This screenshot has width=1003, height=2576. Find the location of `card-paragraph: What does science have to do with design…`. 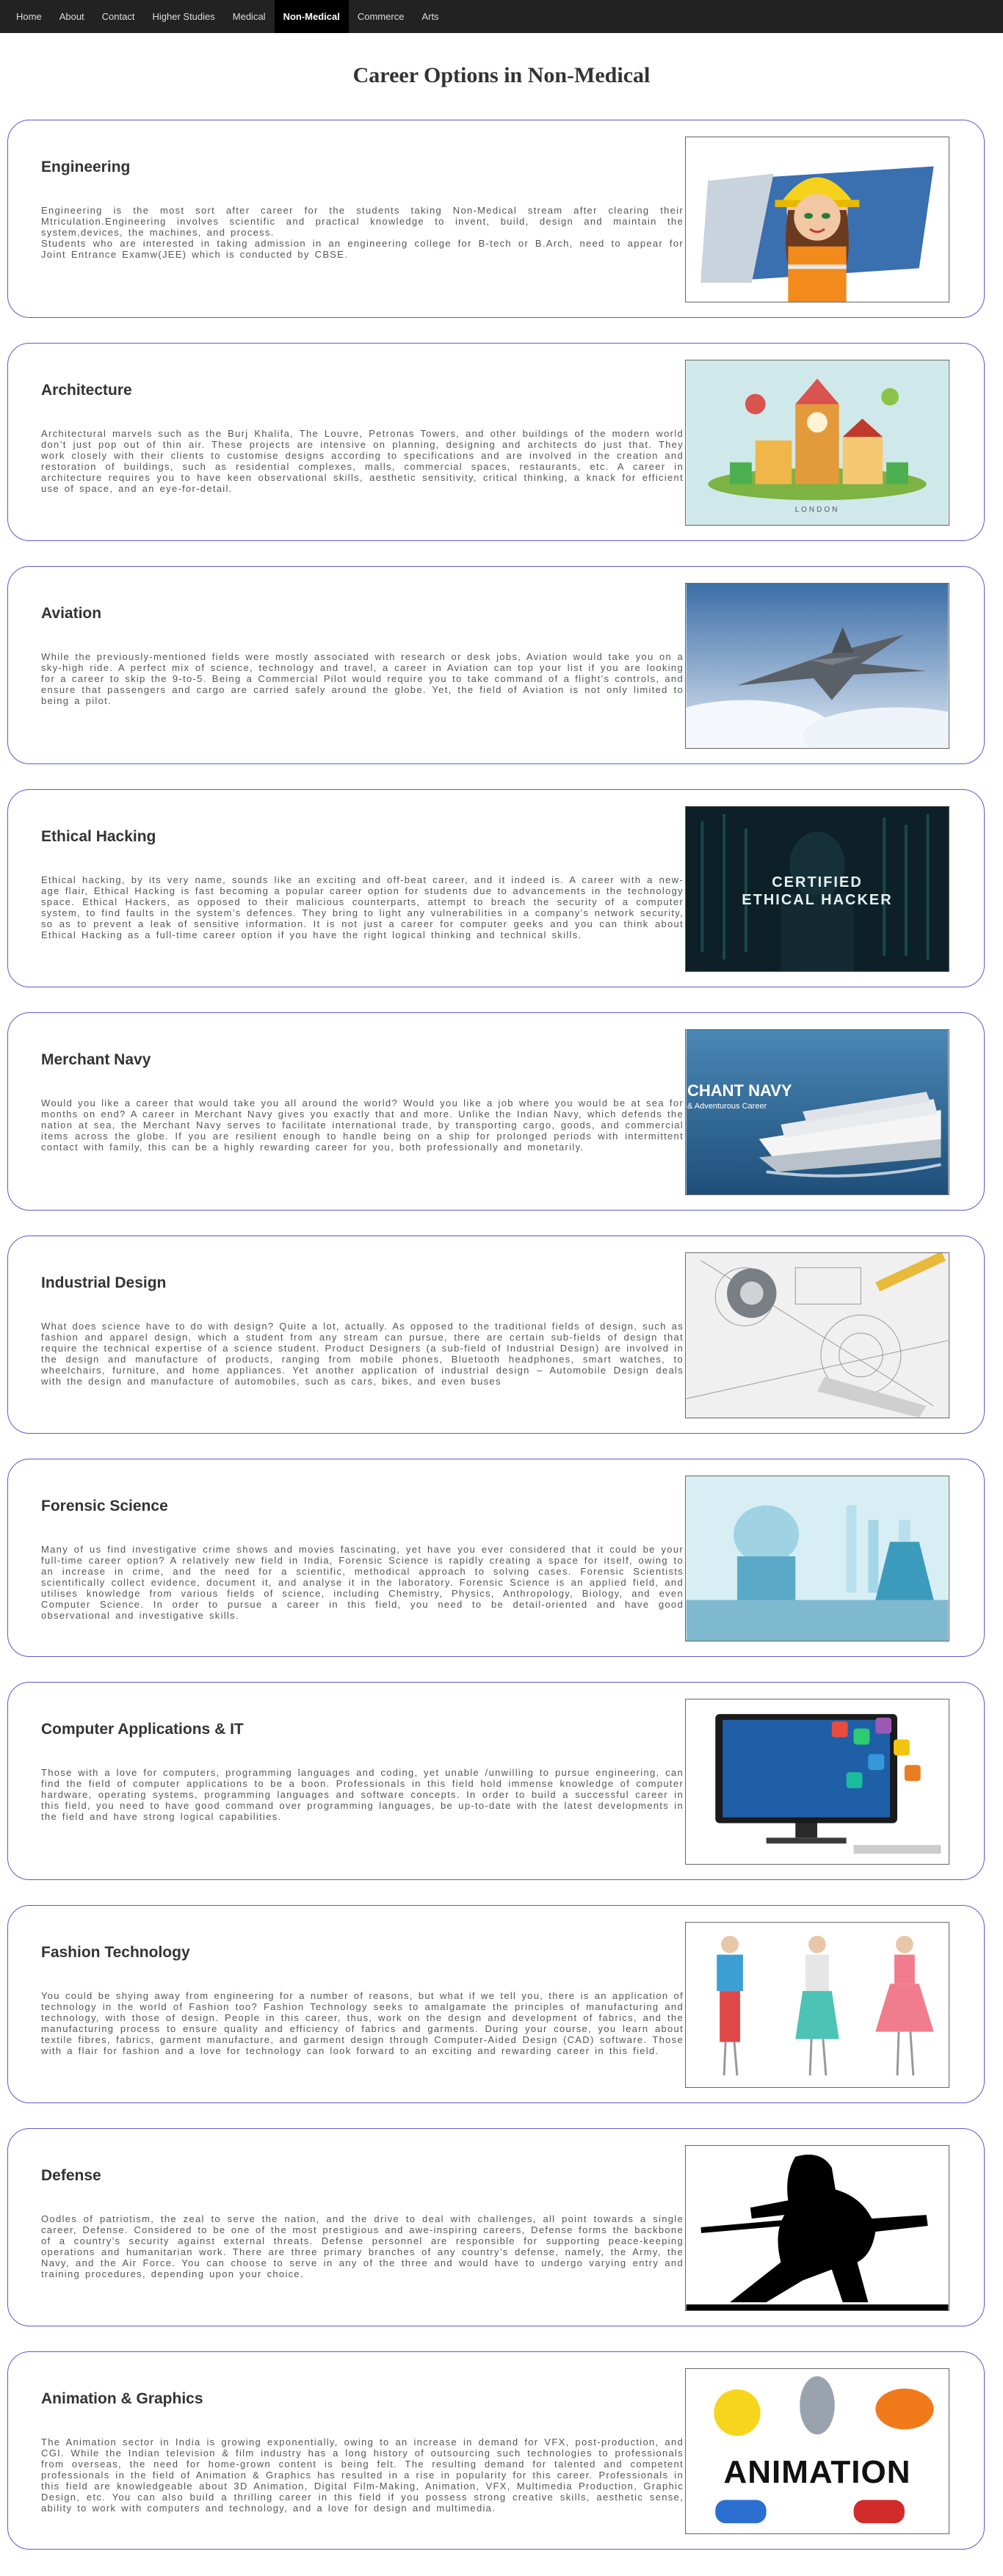

card-paragraph: What does science have to do with design… is located at coordinates (362, 1354).